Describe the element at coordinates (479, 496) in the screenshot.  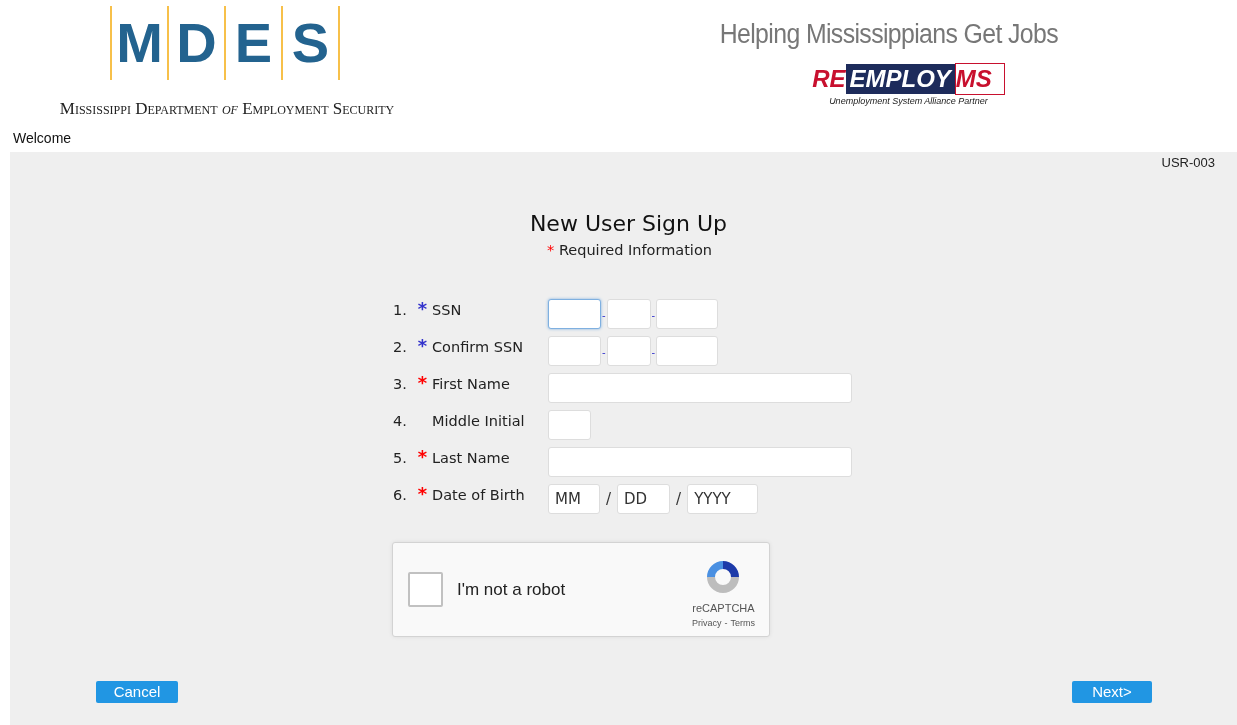
I see `field-label: Date of Birth` at that location.